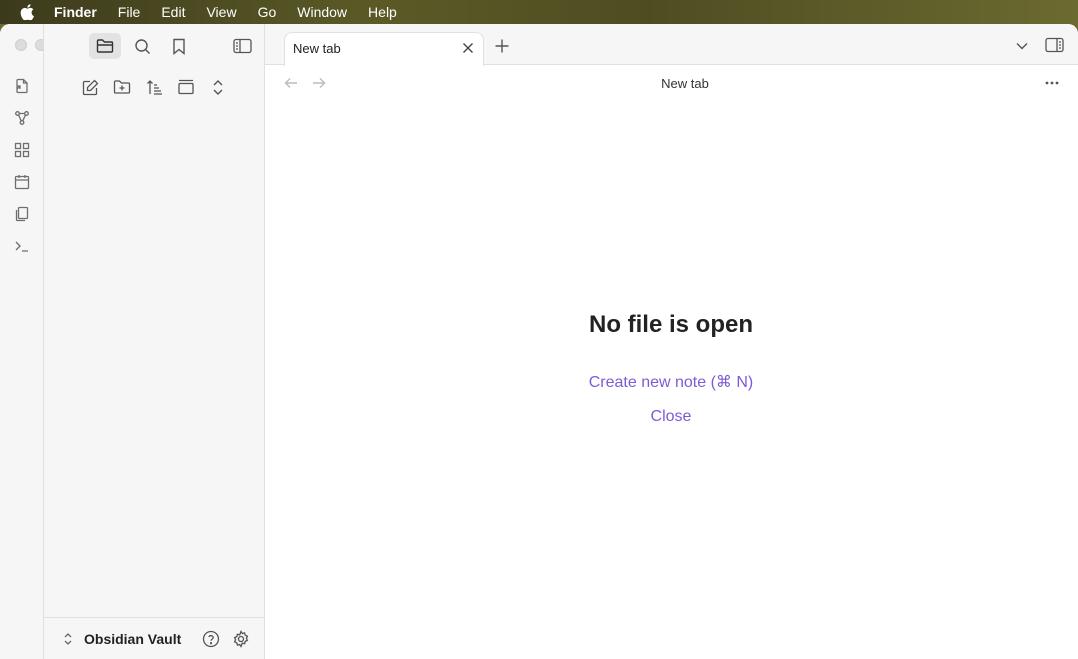 Image resolution: width=1078 pixels, height=659 pixels. Describe the element at coordinates (129, 12) in the screenshot. I see `menu-file: File` at that location.